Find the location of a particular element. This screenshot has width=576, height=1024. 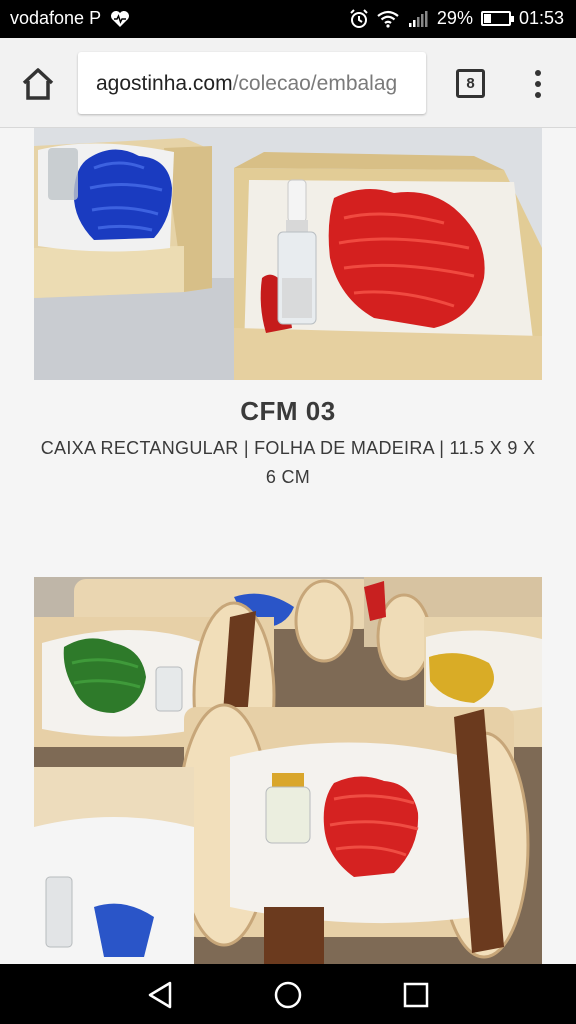

home-nav-icon is located at coordinates (288, 995).